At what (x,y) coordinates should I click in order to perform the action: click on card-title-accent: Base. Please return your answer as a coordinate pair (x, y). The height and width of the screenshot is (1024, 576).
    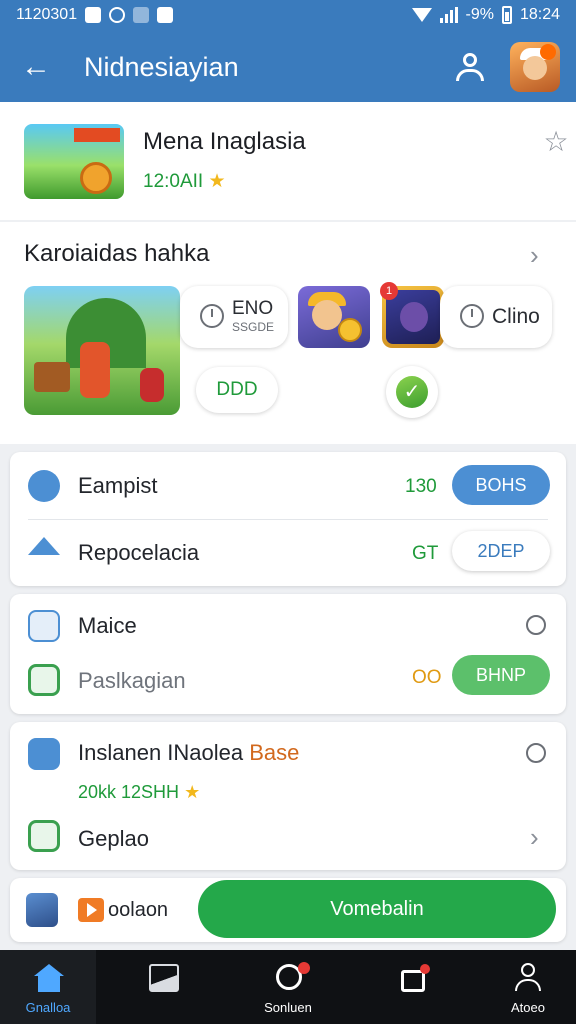
    Looking at the image, I should click on (274, 752).